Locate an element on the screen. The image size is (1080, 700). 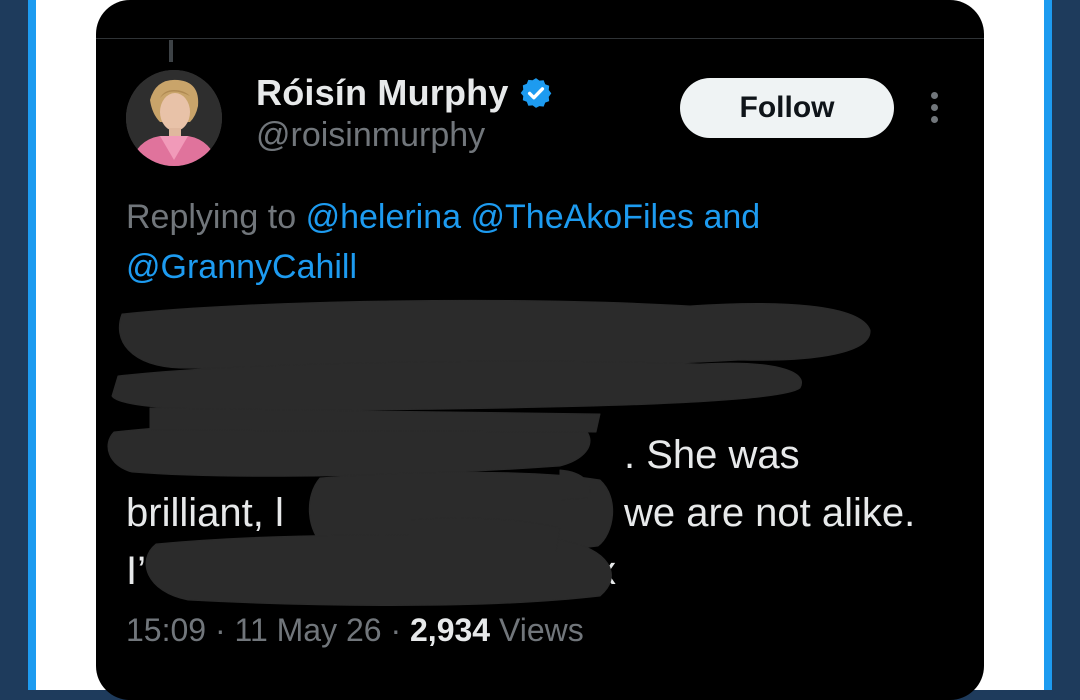
tweet-meta: 15:09 · 11 May 26 · 2,934 Views is located at coordinates (355, 630).